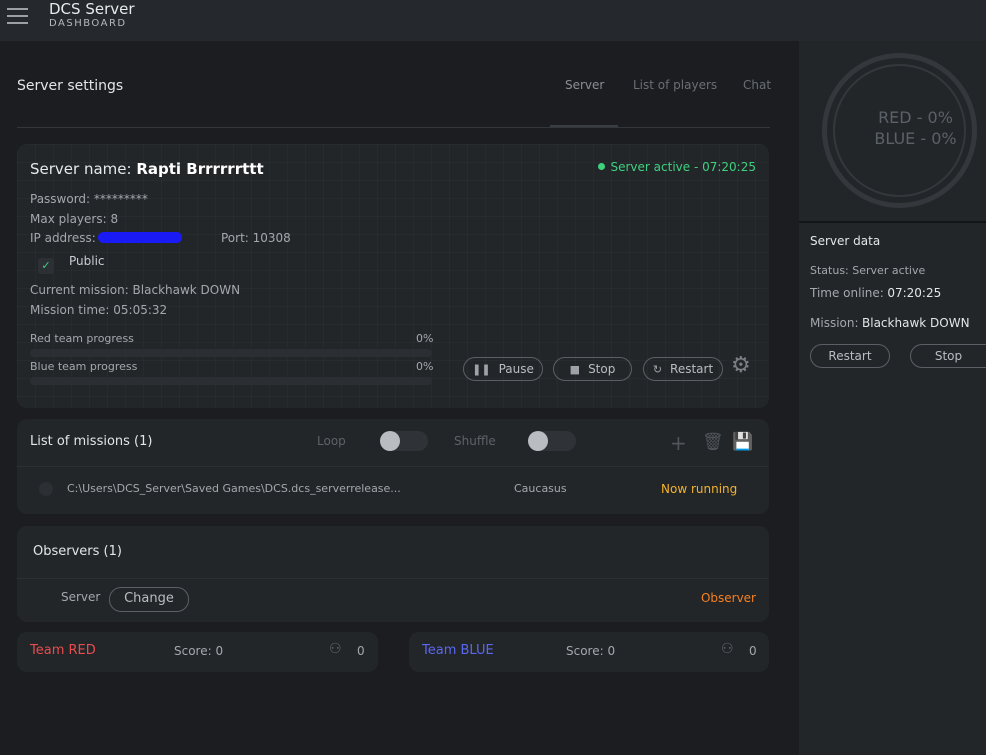  Describe the element at coordinates (741, 365) in the screenshot. I see `gear-icon: ⚙` at that location.